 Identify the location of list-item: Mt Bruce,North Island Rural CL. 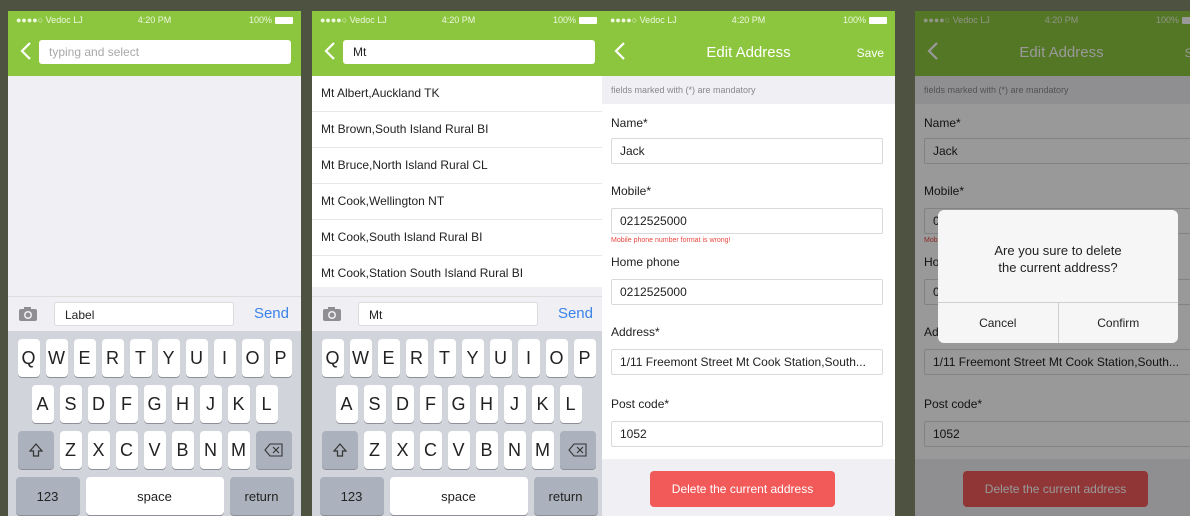
(458, 166).